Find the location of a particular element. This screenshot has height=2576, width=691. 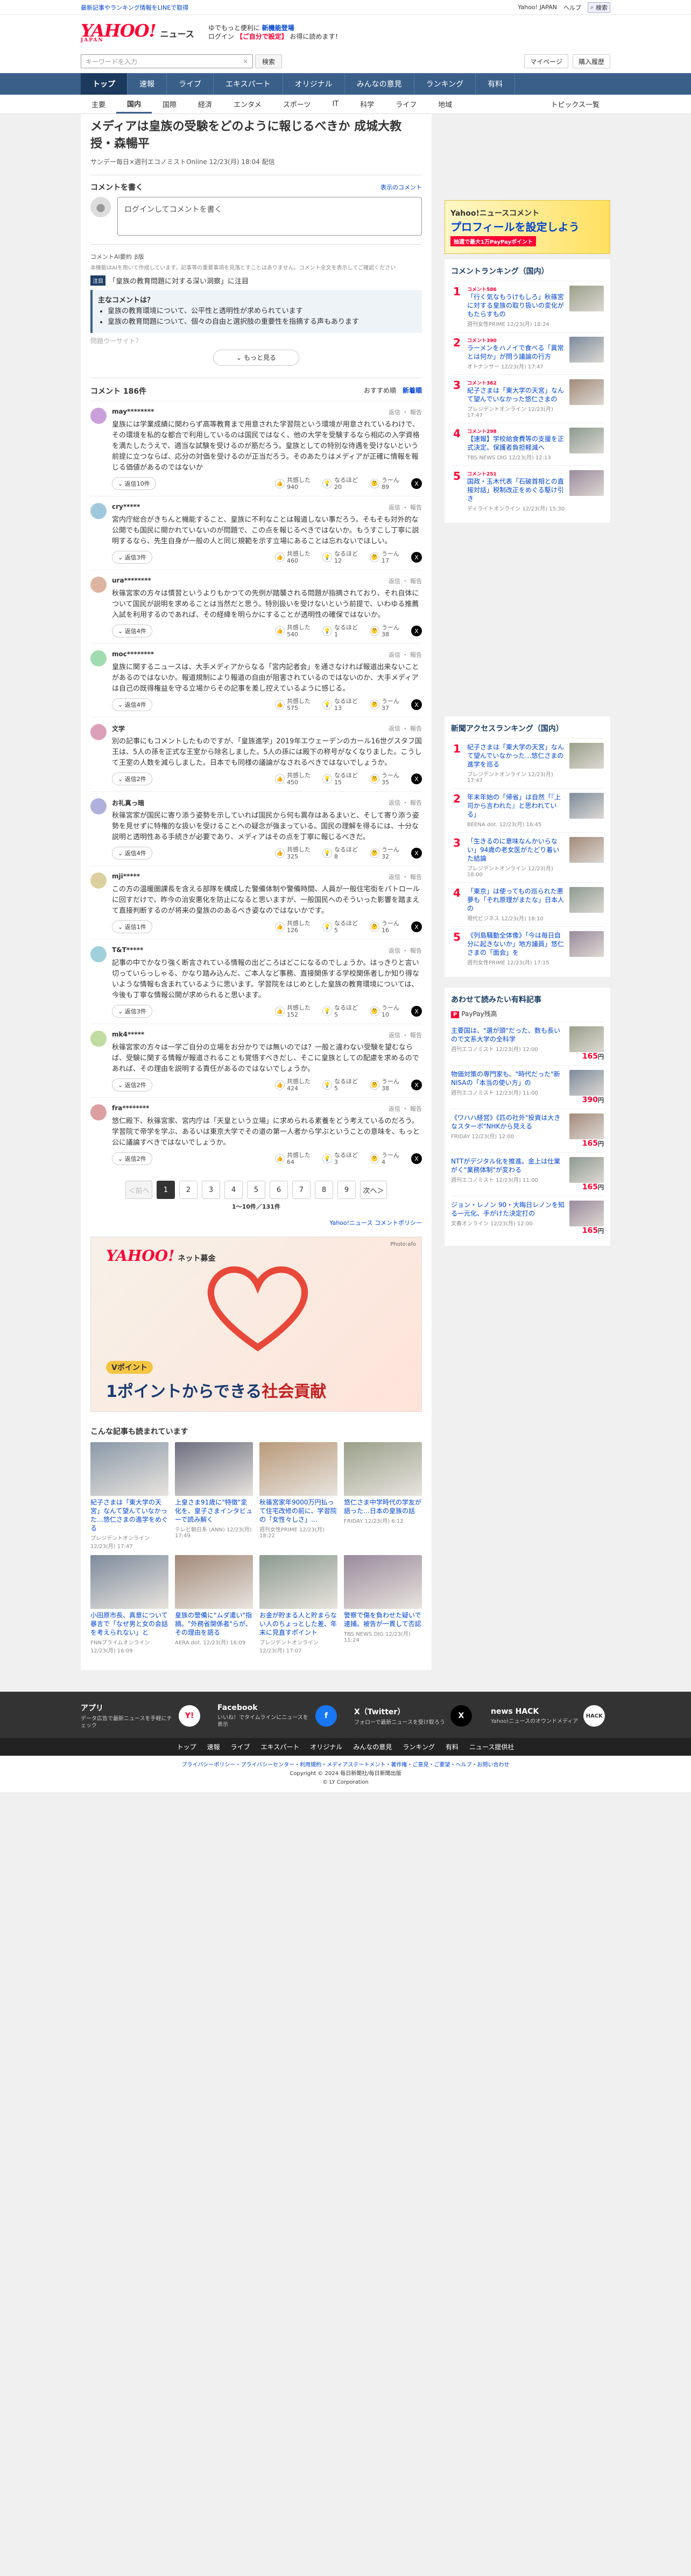

page-3: 3 is located at coordinates (211, 1190).